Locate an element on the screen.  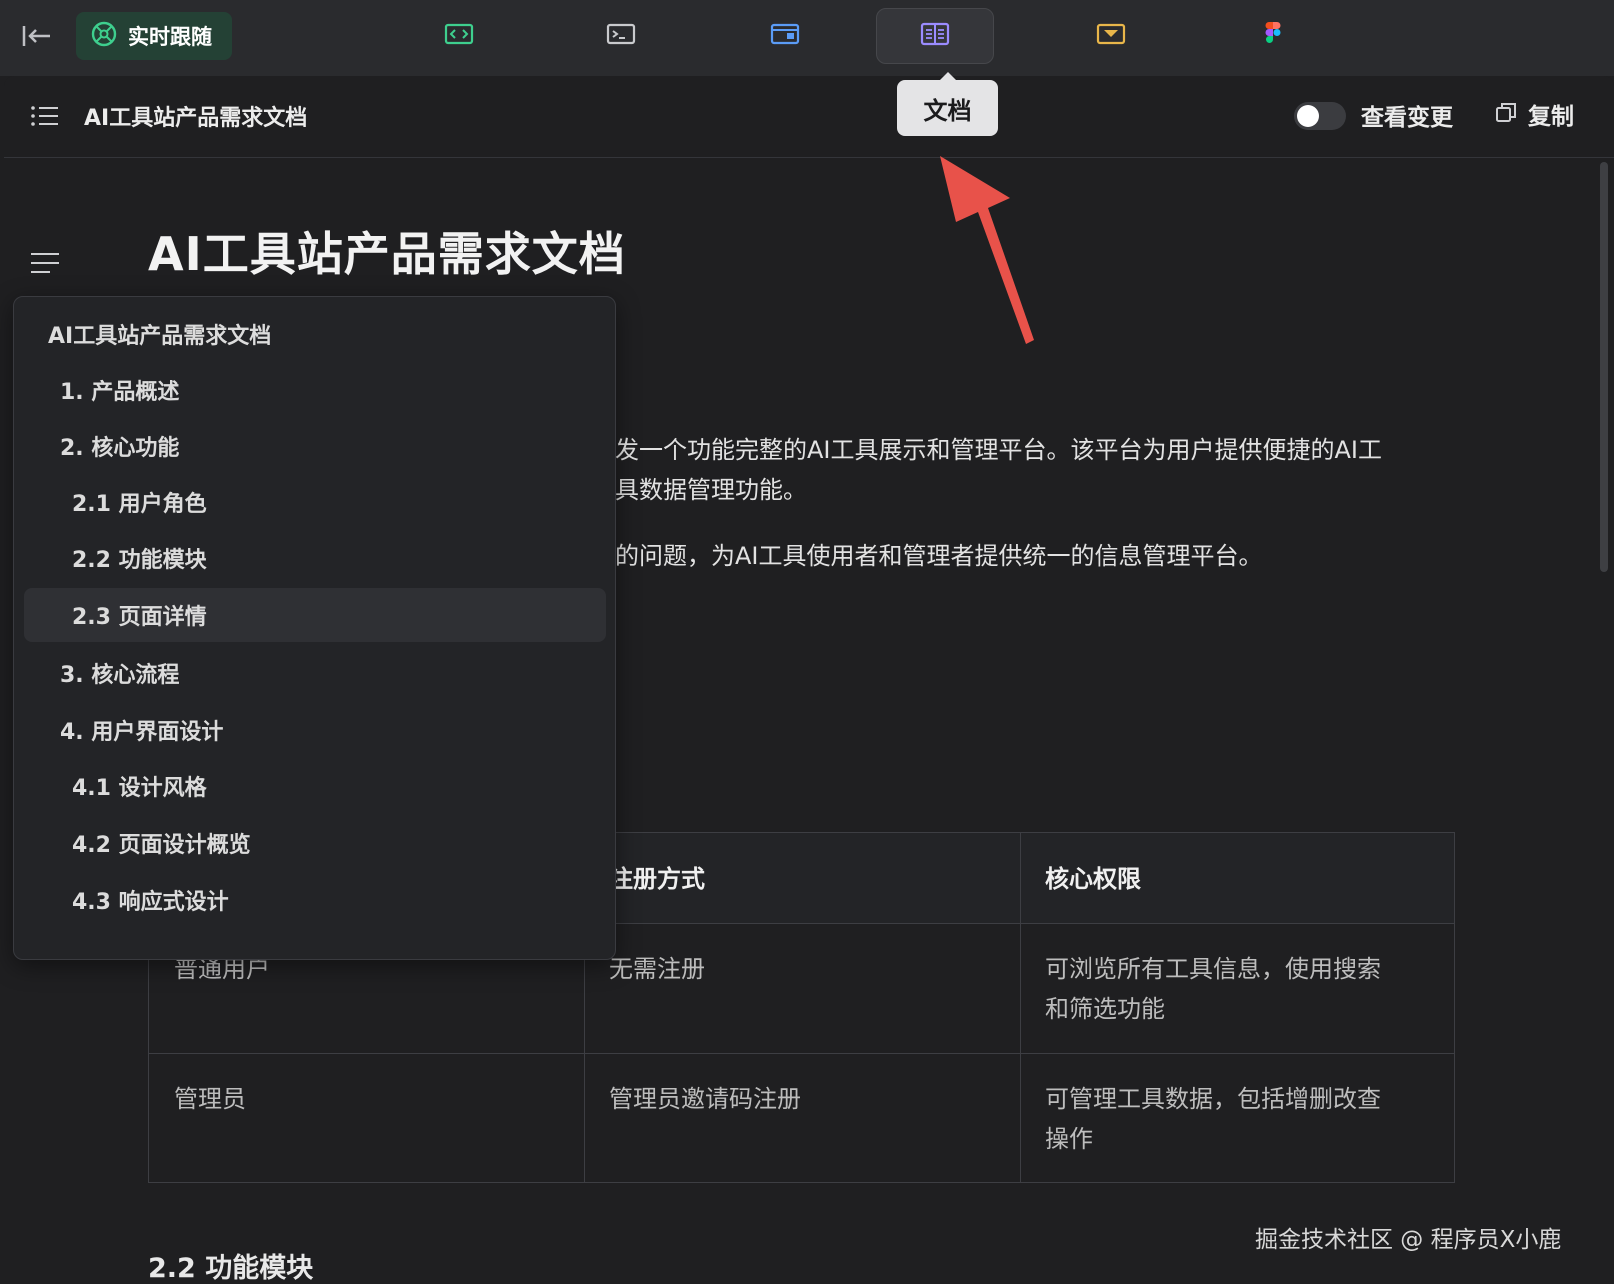
toc-toggle-icon is located at coordinates (45, 265).